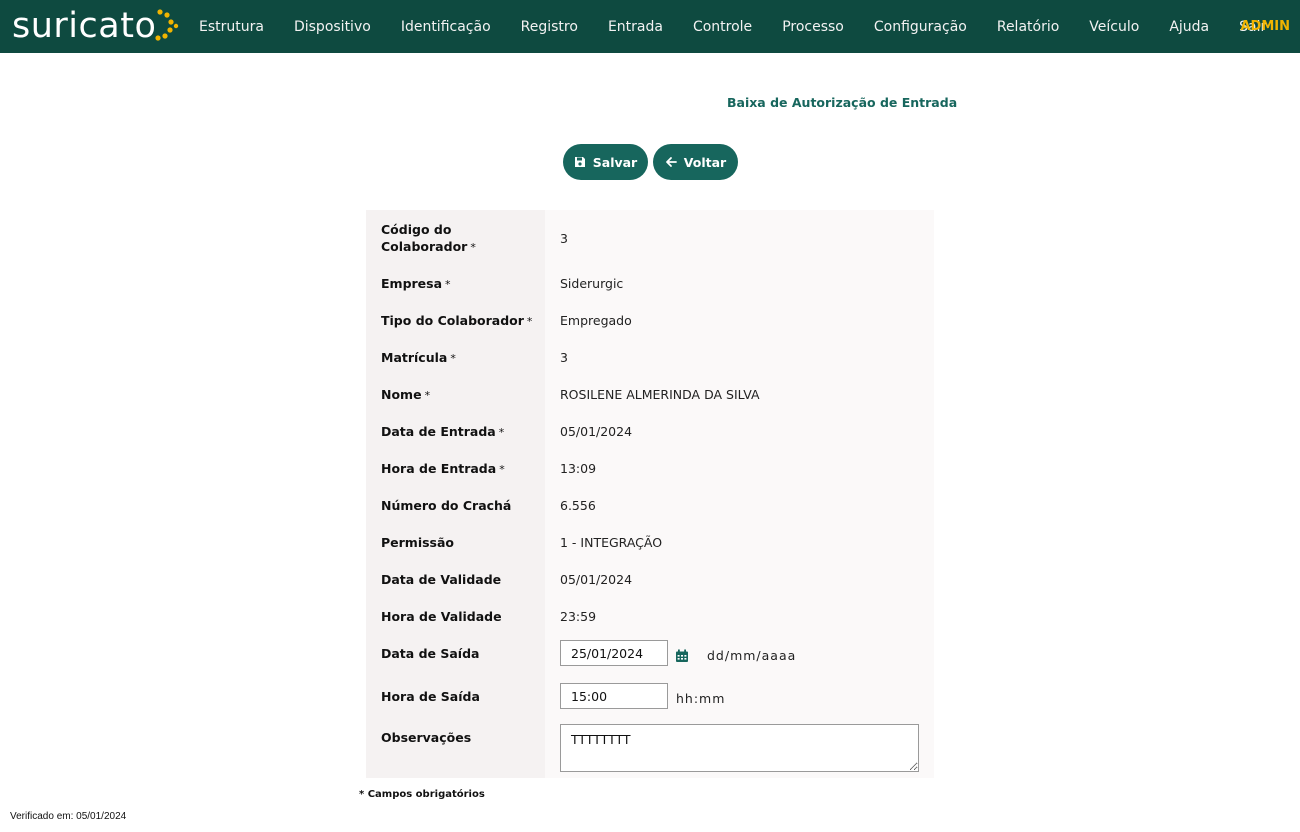 This screenshot has width=1300, height=832. I want to click on floppy-disk-icon, so click(579, 162).